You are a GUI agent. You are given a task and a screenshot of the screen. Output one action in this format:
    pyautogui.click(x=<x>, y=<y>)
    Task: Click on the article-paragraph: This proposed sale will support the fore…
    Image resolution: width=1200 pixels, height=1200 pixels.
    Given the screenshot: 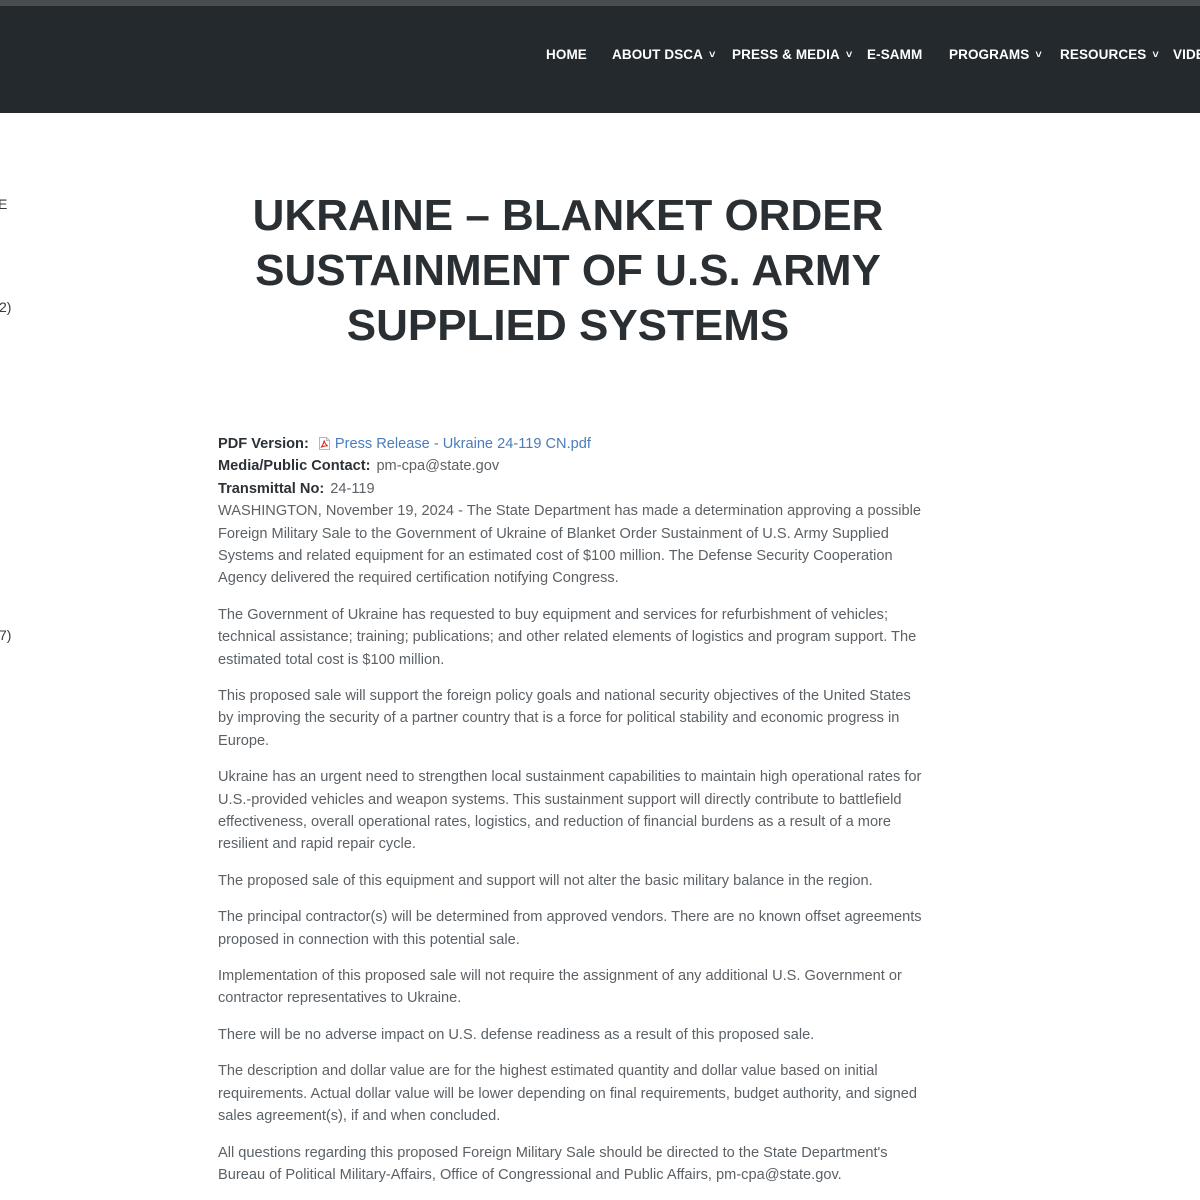 What is the action you would take?
    pyautogui.click(x=564, y=718)
    